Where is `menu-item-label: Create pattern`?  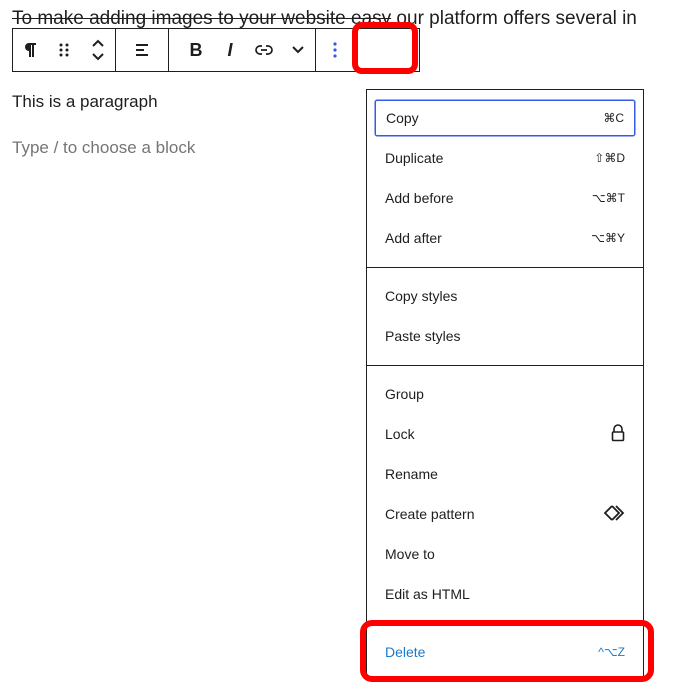
menu-item-label: Create pattern is located at coordinates (430, 514).